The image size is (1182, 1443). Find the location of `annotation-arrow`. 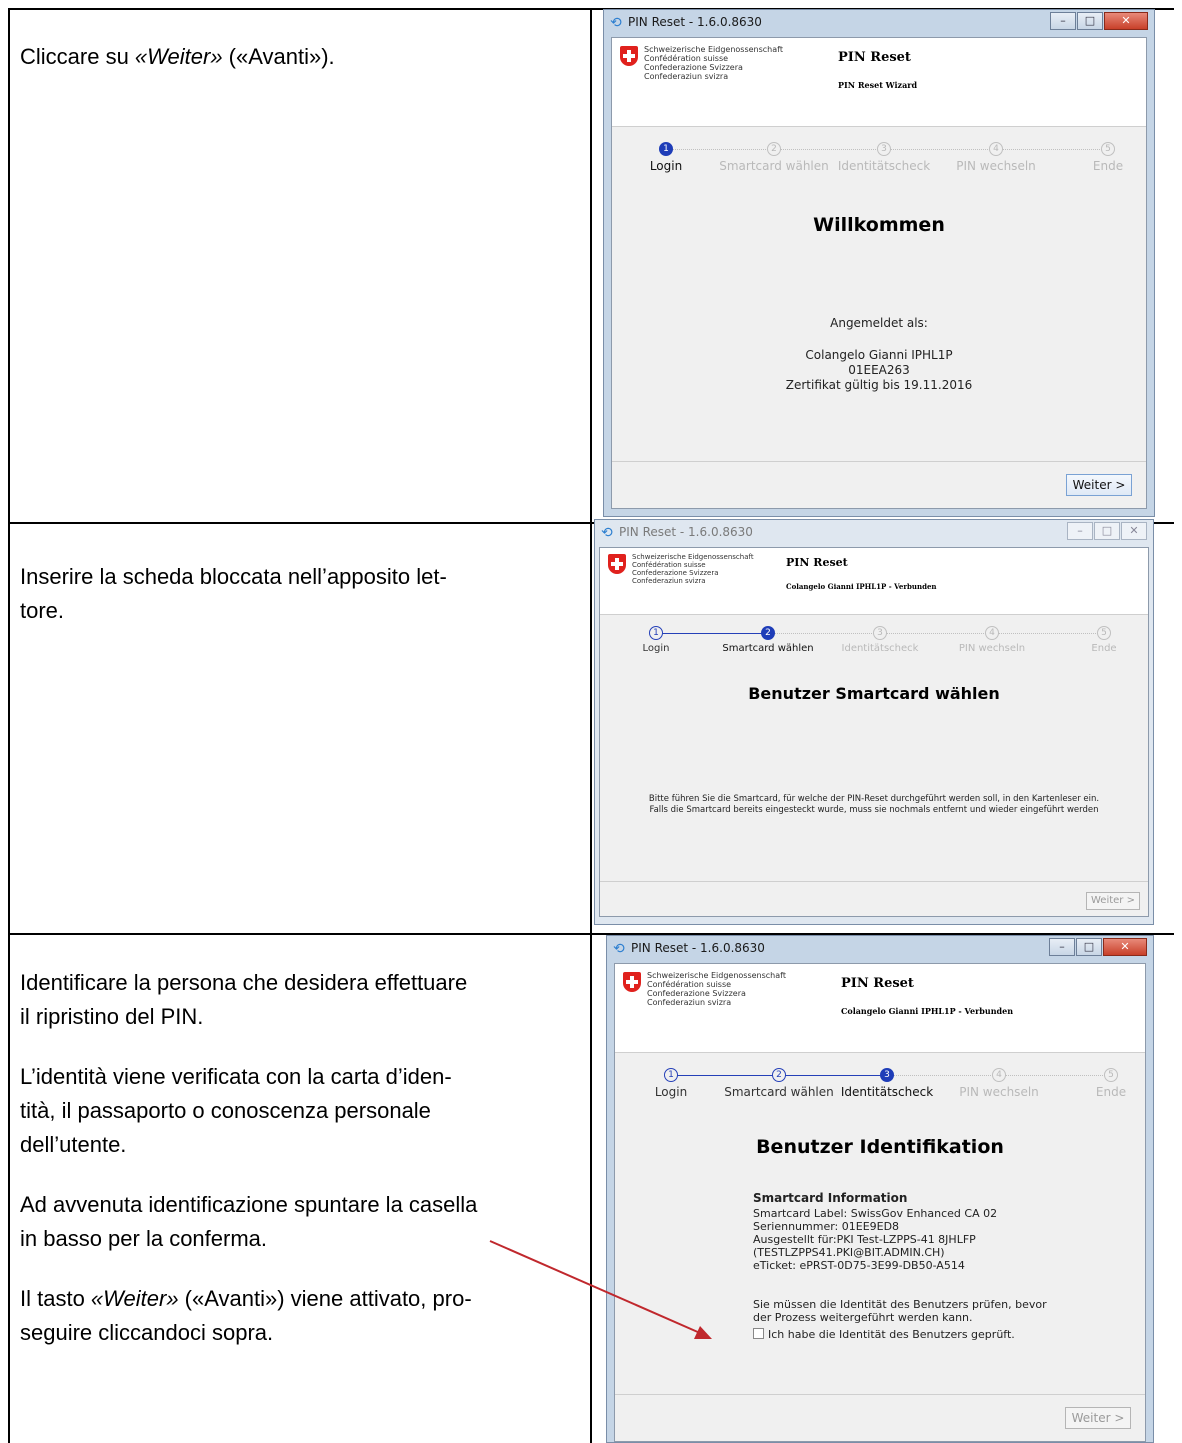

annotation-arrow is located at coordinates (600, 1289).